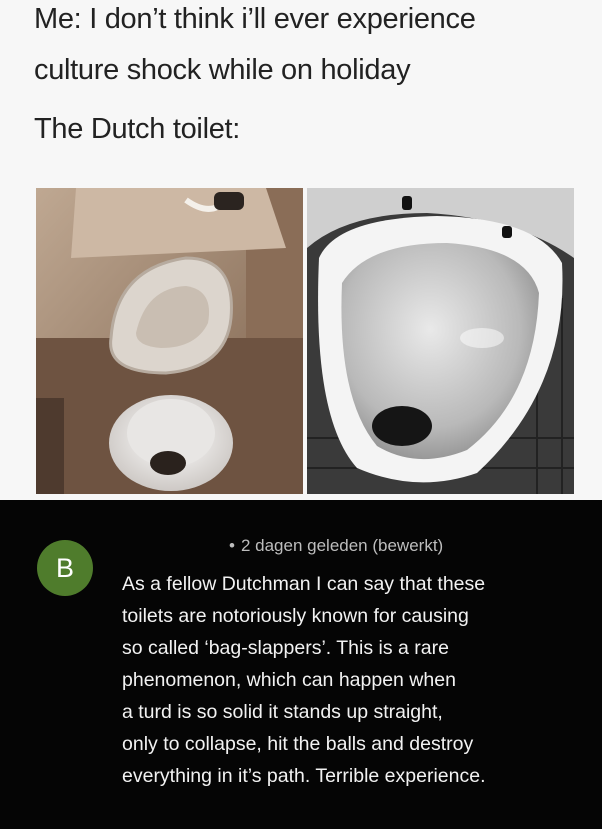 Image resolution: width=602 pixels, height=829 pixels. I want to click on avatar: B, so click(65, 568).